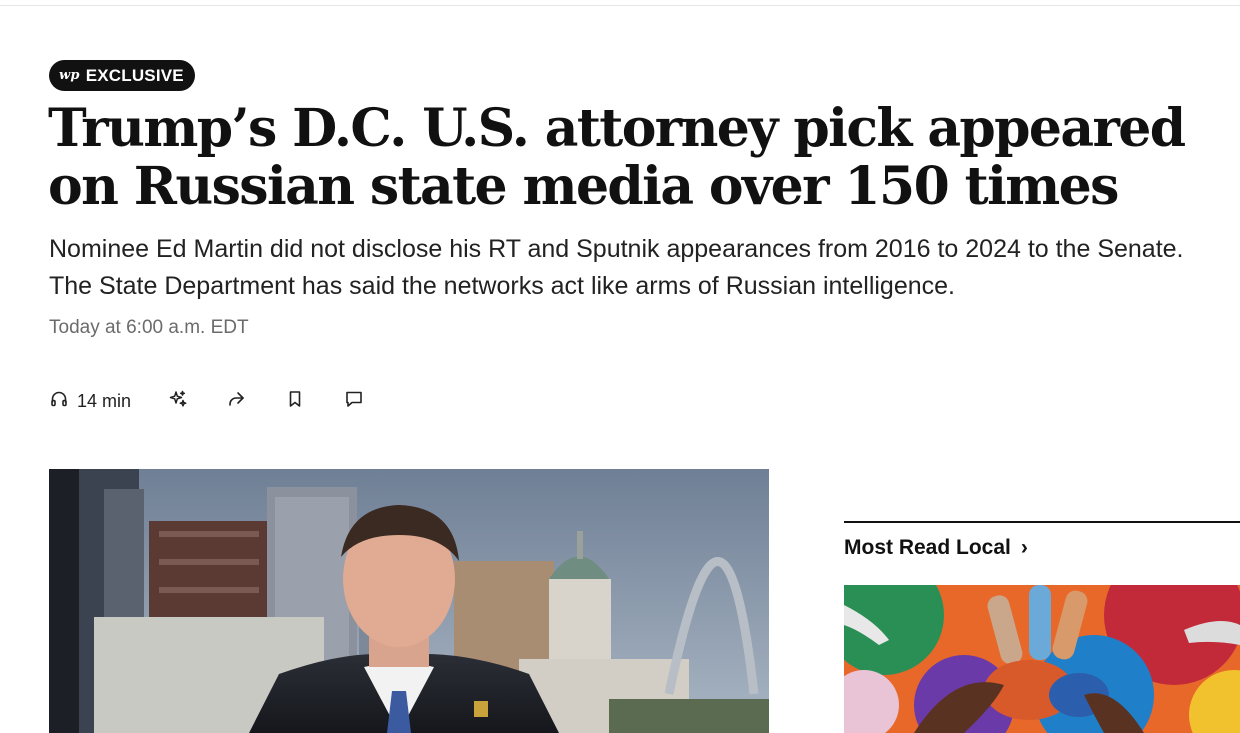  Describe the element at coordinates (59, 401) in the screenshot. I see `headphones-icon` at that location.